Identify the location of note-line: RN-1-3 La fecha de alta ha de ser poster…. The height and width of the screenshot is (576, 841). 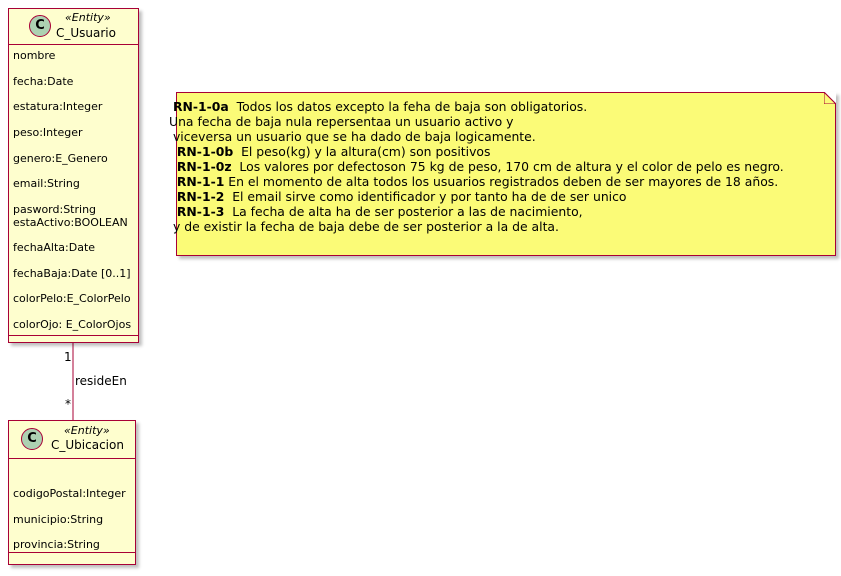
(379, 211).